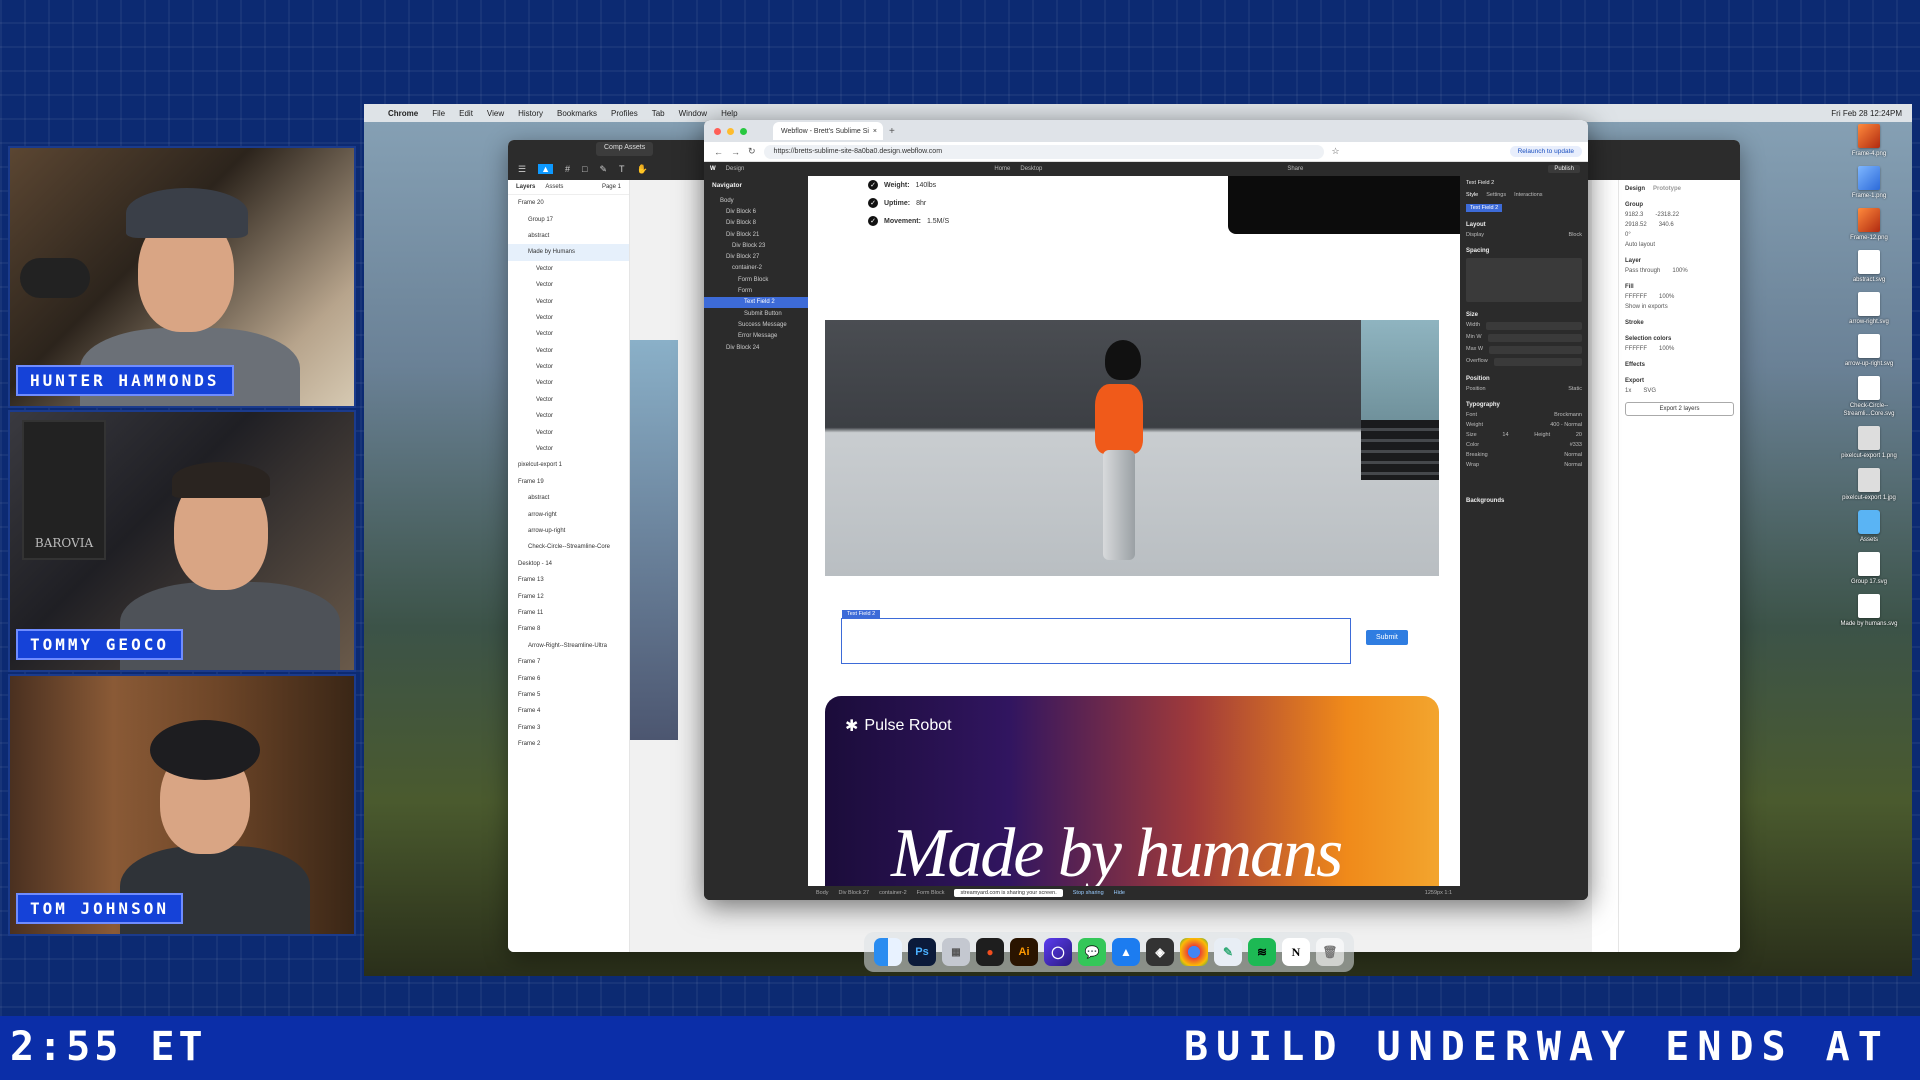  What do you see at coordinates (1869, 183) in the screenshot?
I see `desktop-file: Frame-1.png` at bounding box center [1869, 183].